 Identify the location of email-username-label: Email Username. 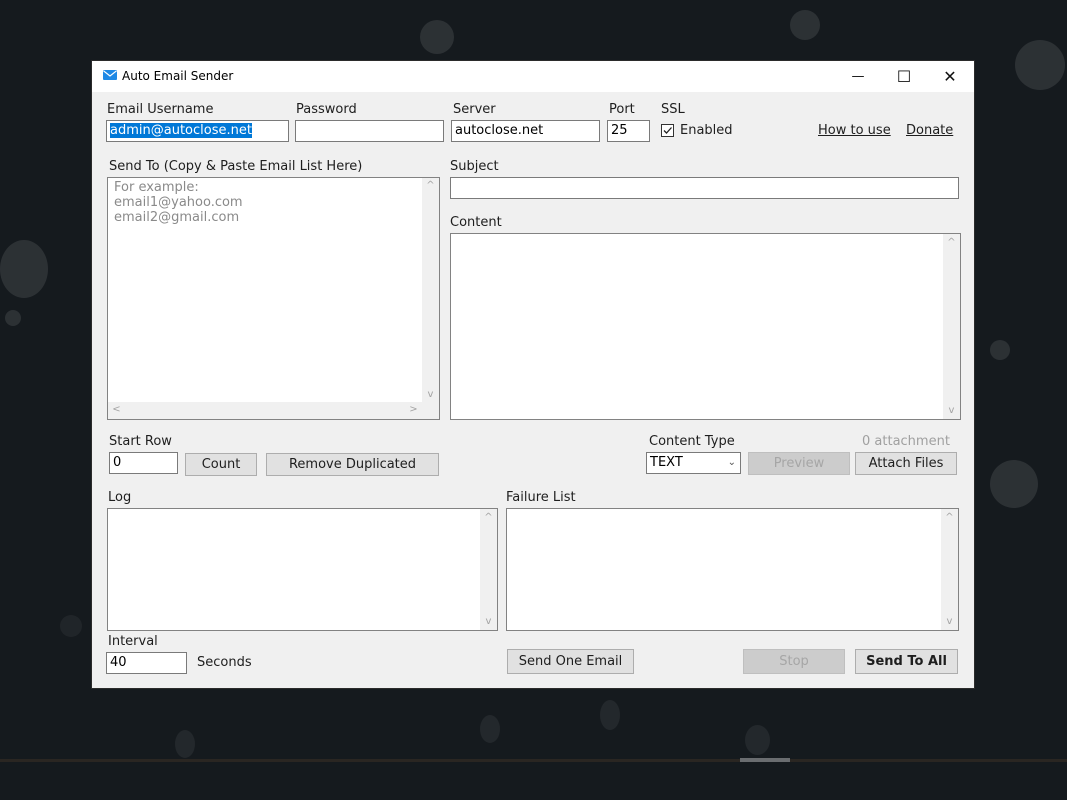
(160, 109).